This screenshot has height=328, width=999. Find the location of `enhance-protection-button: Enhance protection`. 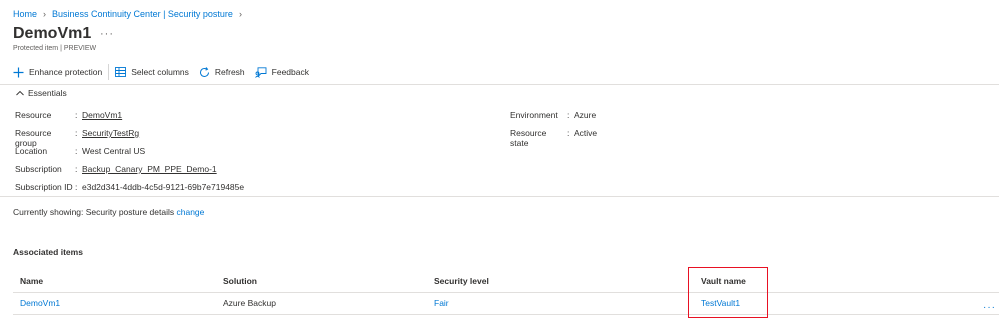

enhance-protection-button: Enhance protection is located at coordinates (57, 72).